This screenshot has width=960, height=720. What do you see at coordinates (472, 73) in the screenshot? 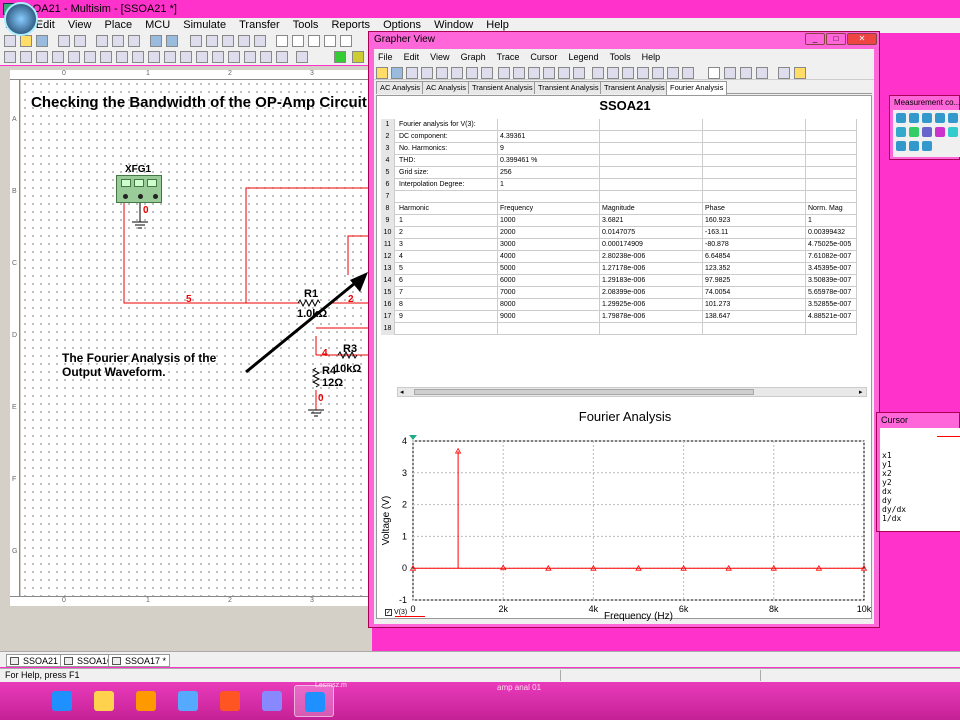
I see `print-icon` at bounding box center [472, 73].